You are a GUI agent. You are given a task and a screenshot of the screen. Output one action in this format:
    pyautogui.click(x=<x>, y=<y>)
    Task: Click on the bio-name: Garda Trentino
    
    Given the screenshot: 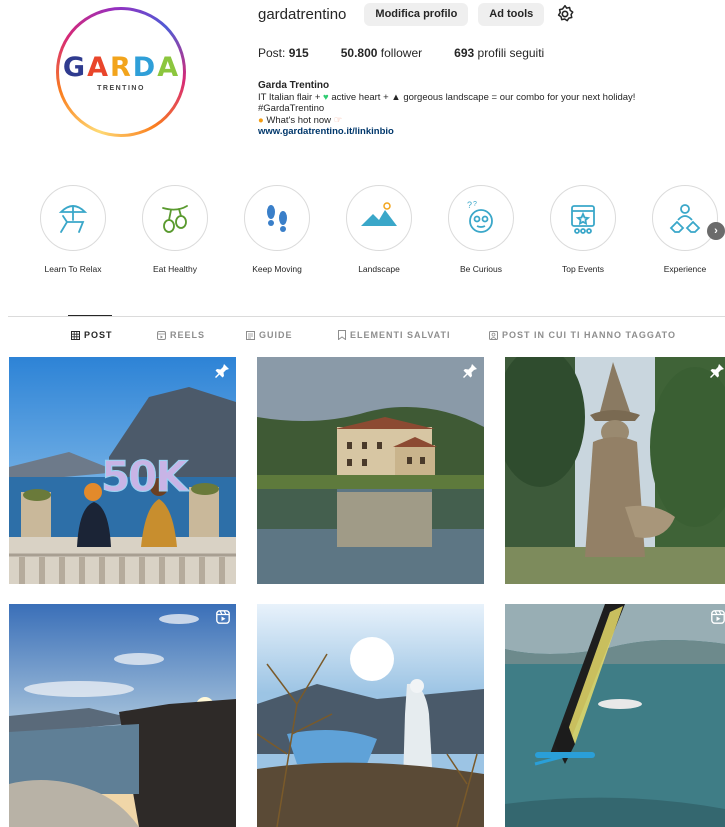 What is the action you would take?
    pyautogui.click(x=294, y=85)
    